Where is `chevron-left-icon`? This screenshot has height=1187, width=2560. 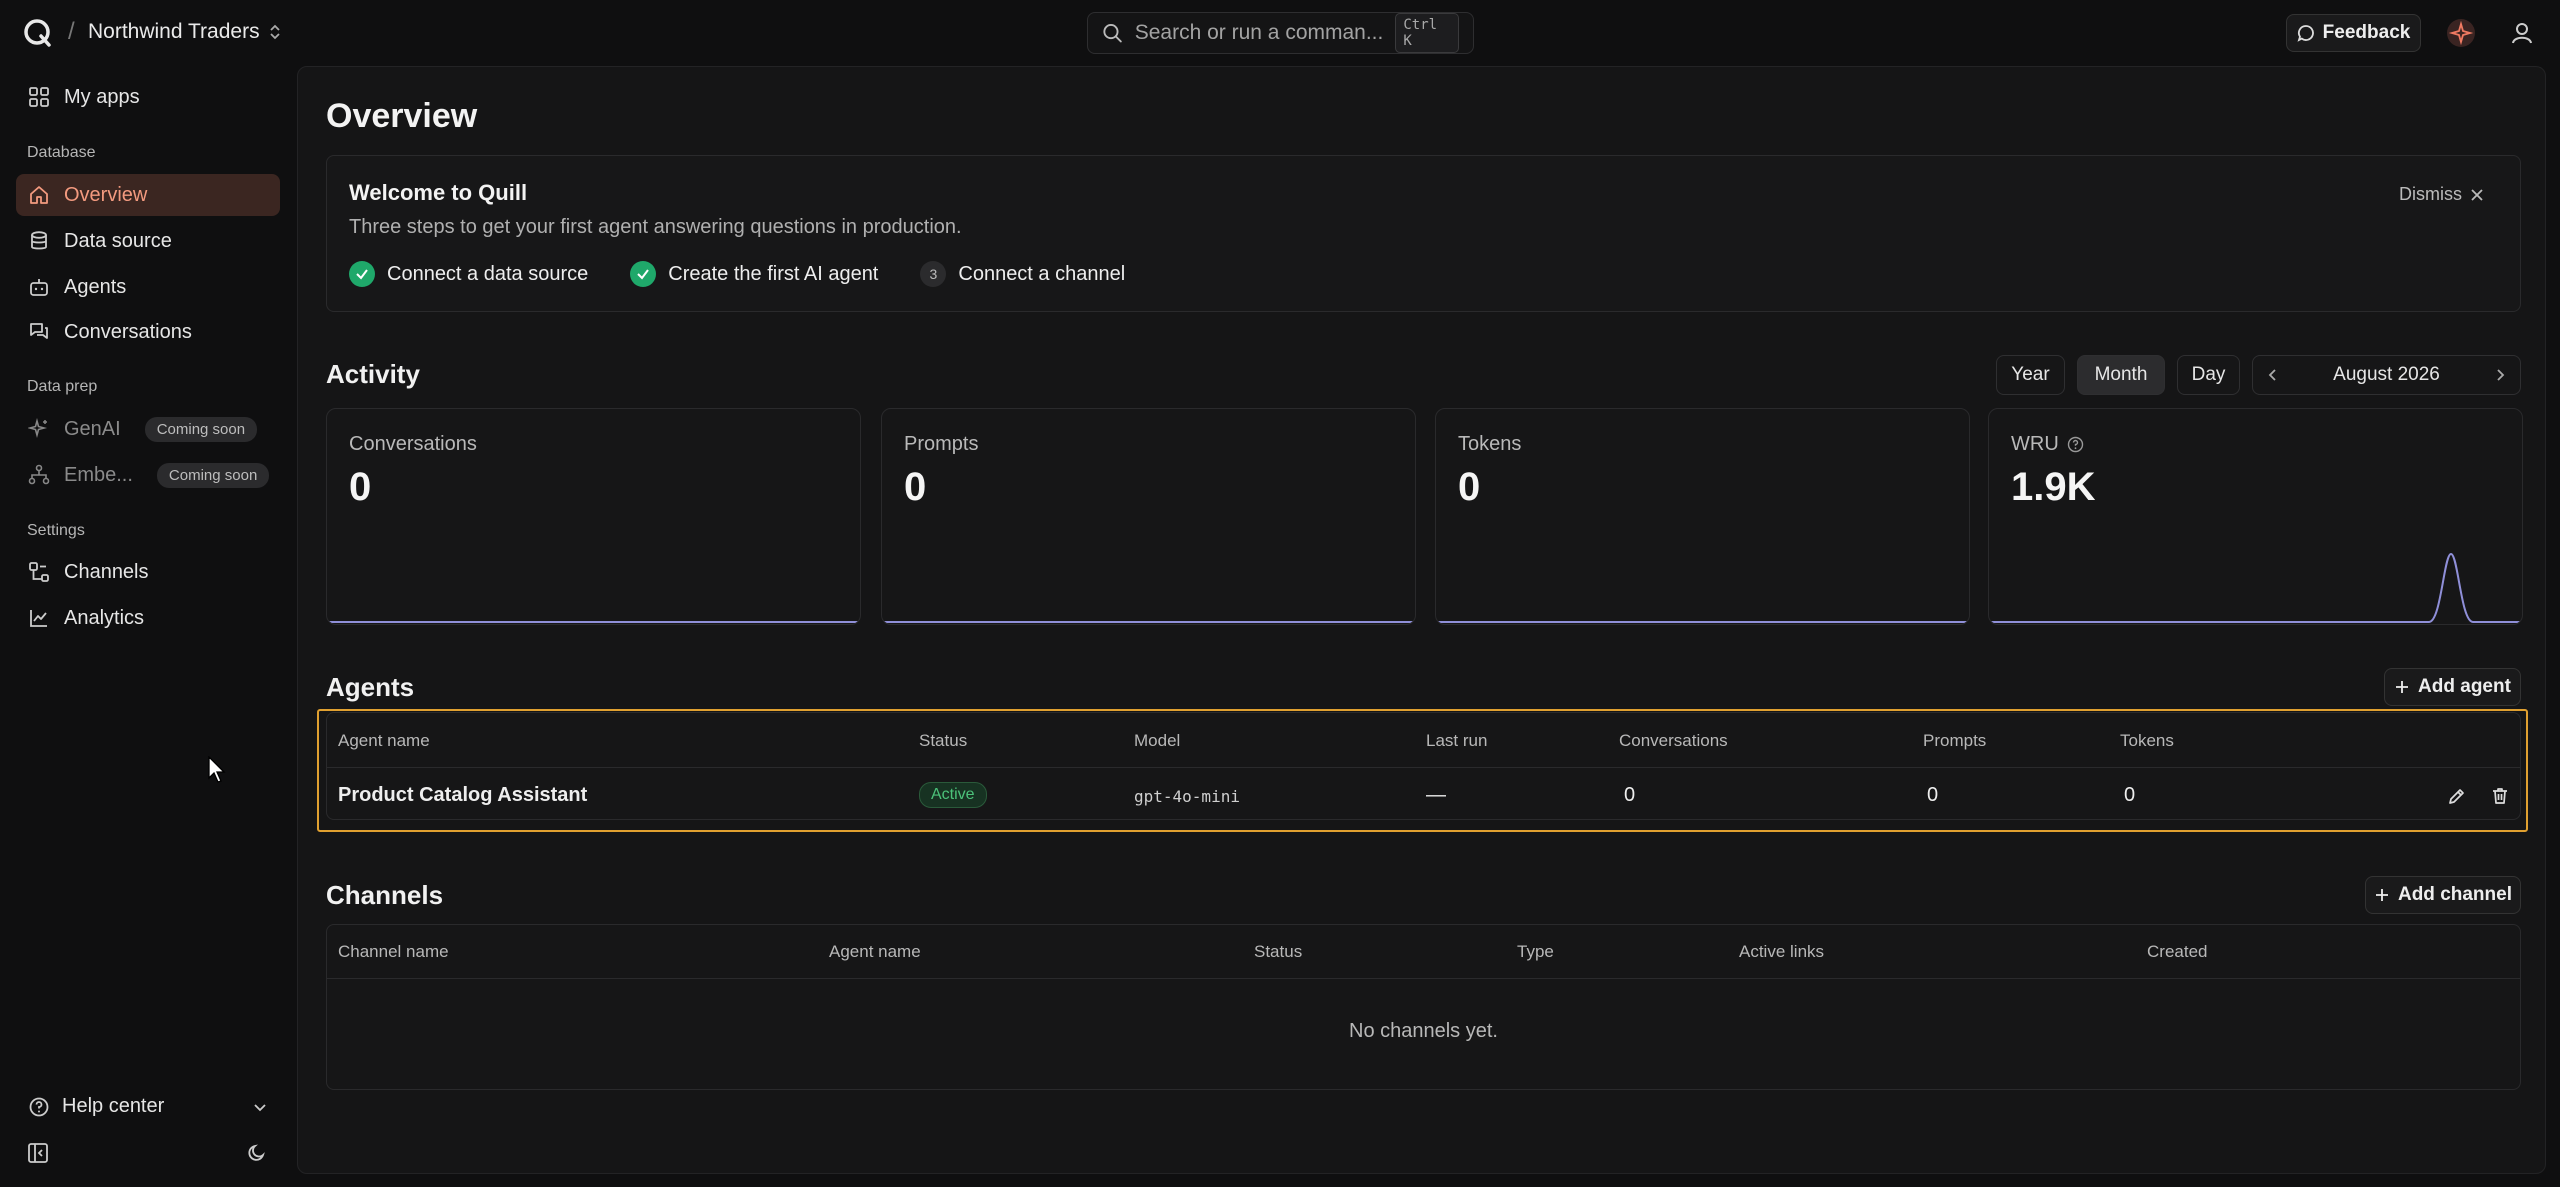
chevron-left-icon is located at coordinates (2273, 375).